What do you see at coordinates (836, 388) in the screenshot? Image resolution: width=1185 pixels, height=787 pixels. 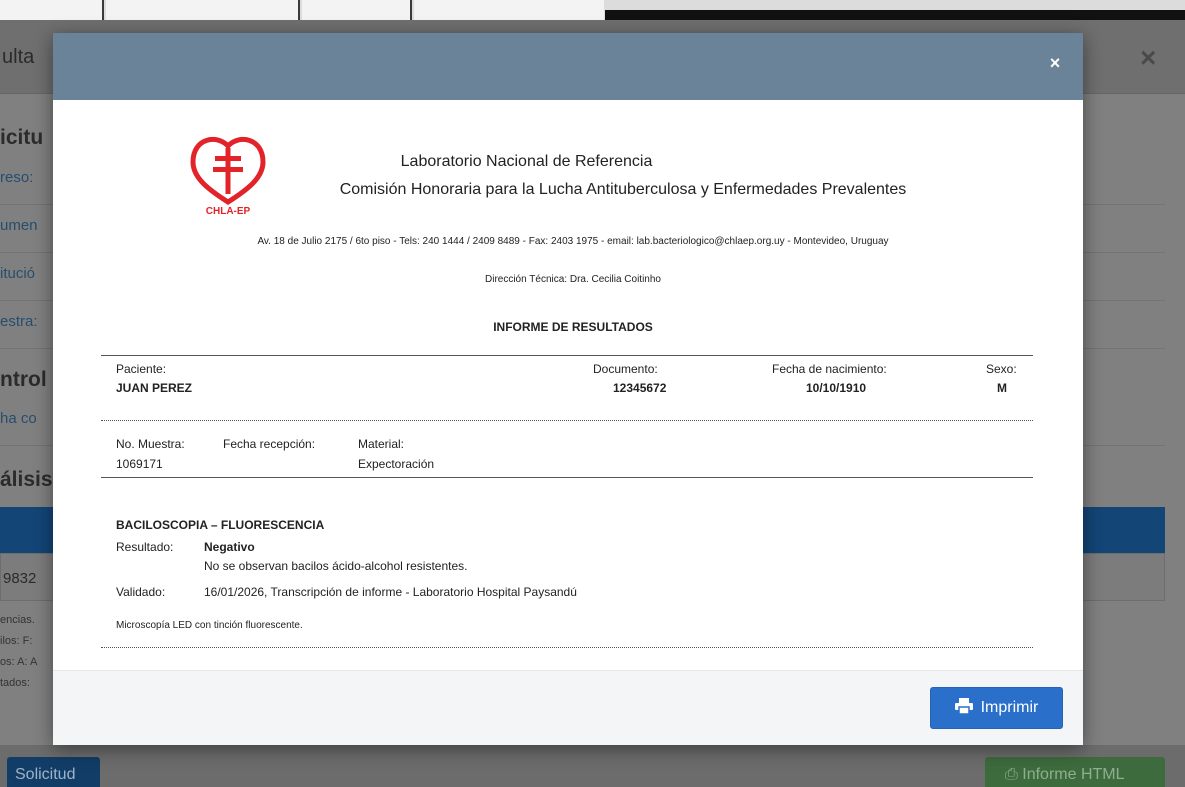 I see `dob-value: 10/10/1910` at bounding box center [836, 388].